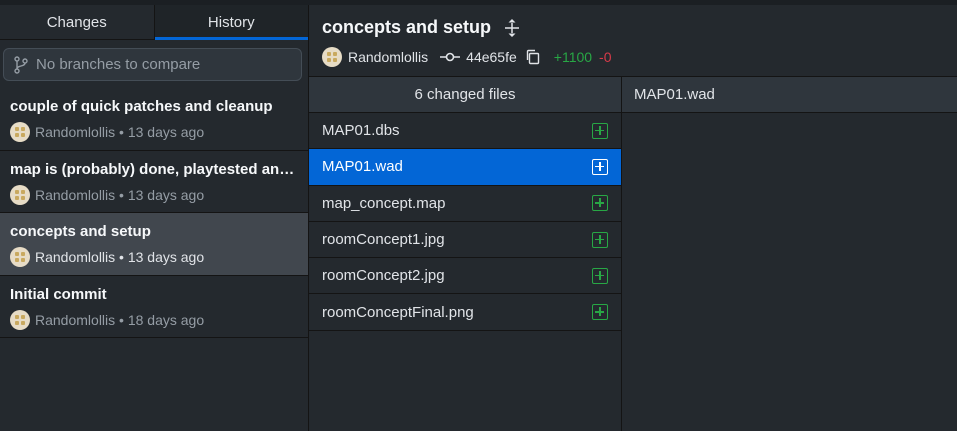 This screenshot has height=431, width=957. I want to click on lines-removed: -0, so click(605, 57).